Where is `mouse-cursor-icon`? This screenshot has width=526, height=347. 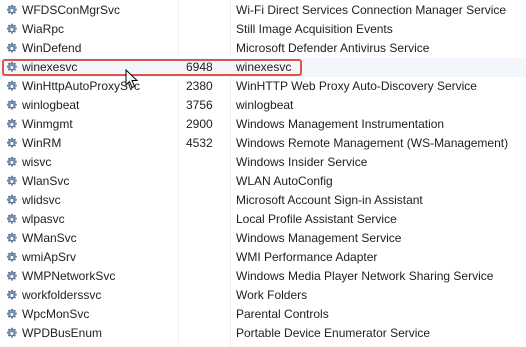
mouse-cursor-icon is located at coordinates (132, 79).